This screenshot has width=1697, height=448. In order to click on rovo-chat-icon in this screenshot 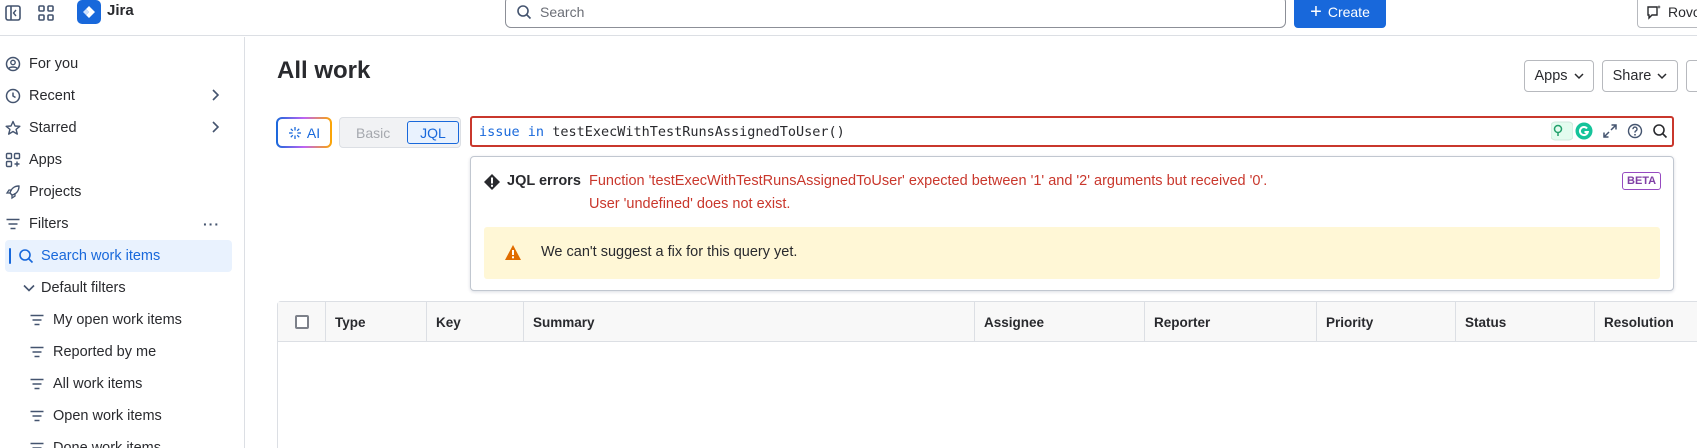, I will do `click(1654, 12)`.